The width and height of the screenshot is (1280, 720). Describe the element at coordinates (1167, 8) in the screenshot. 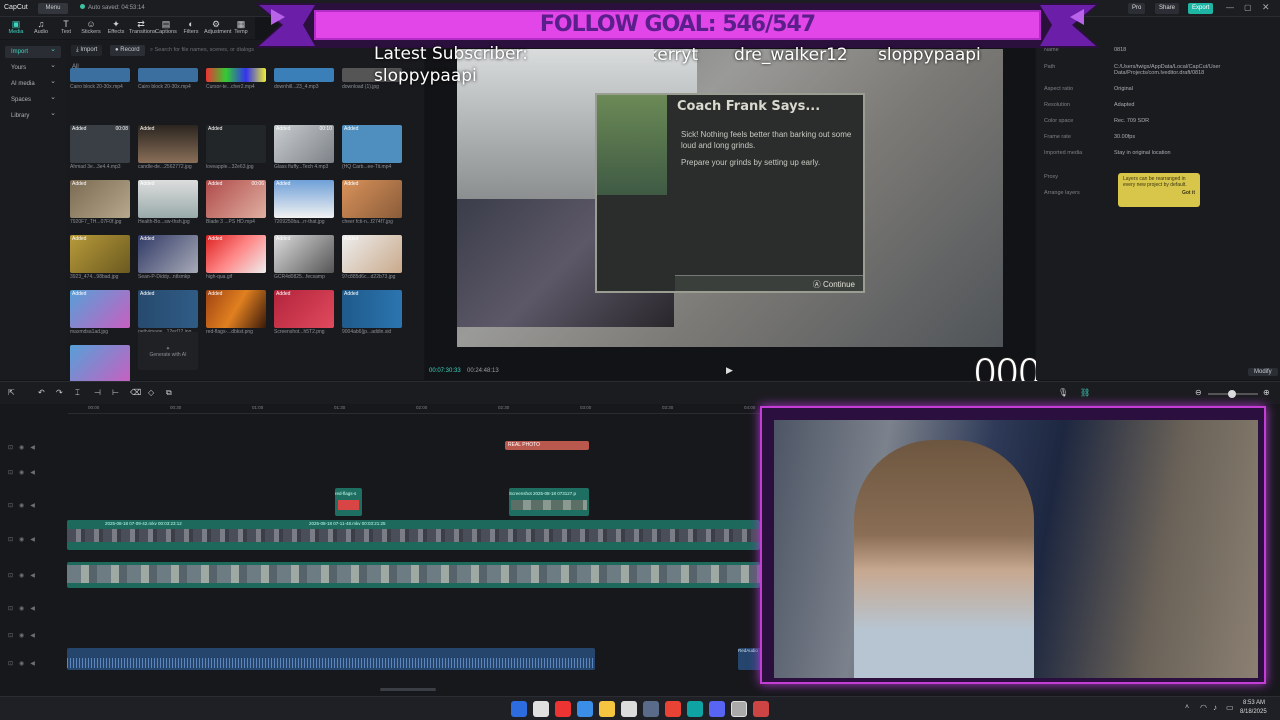

I see `share-button: Share` at that location.